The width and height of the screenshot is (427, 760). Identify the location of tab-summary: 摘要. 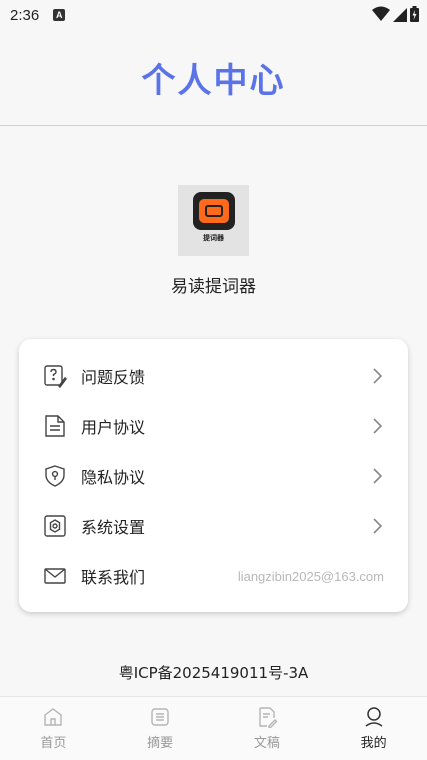
(160, 728).